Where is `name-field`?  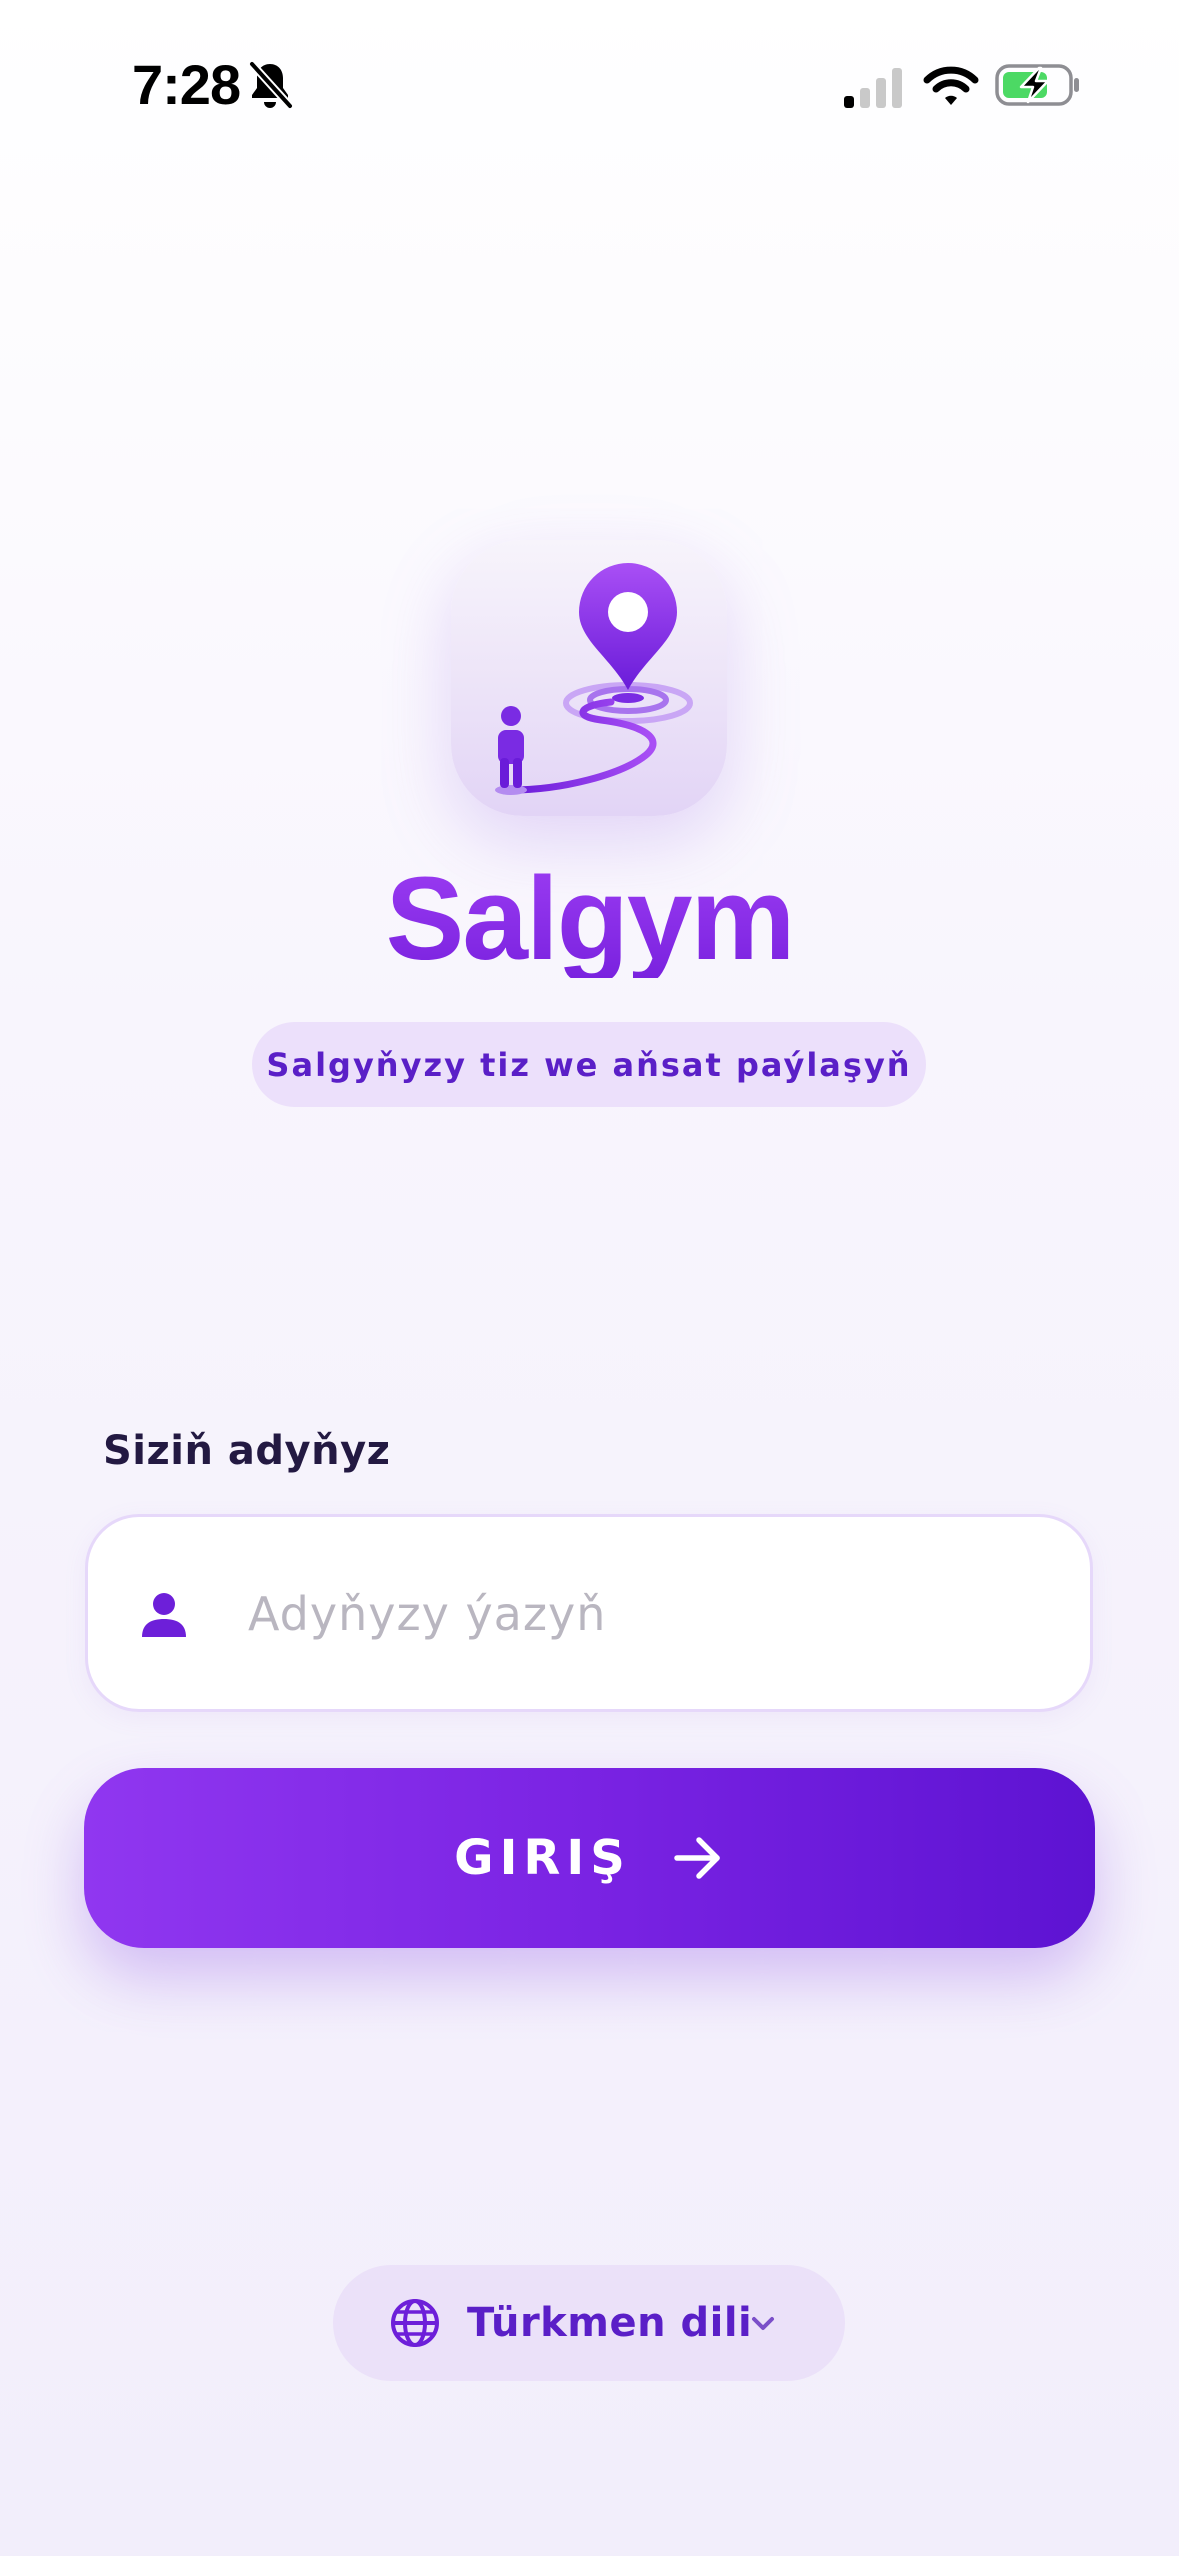 name-field is located at coordinates (589, 1613).